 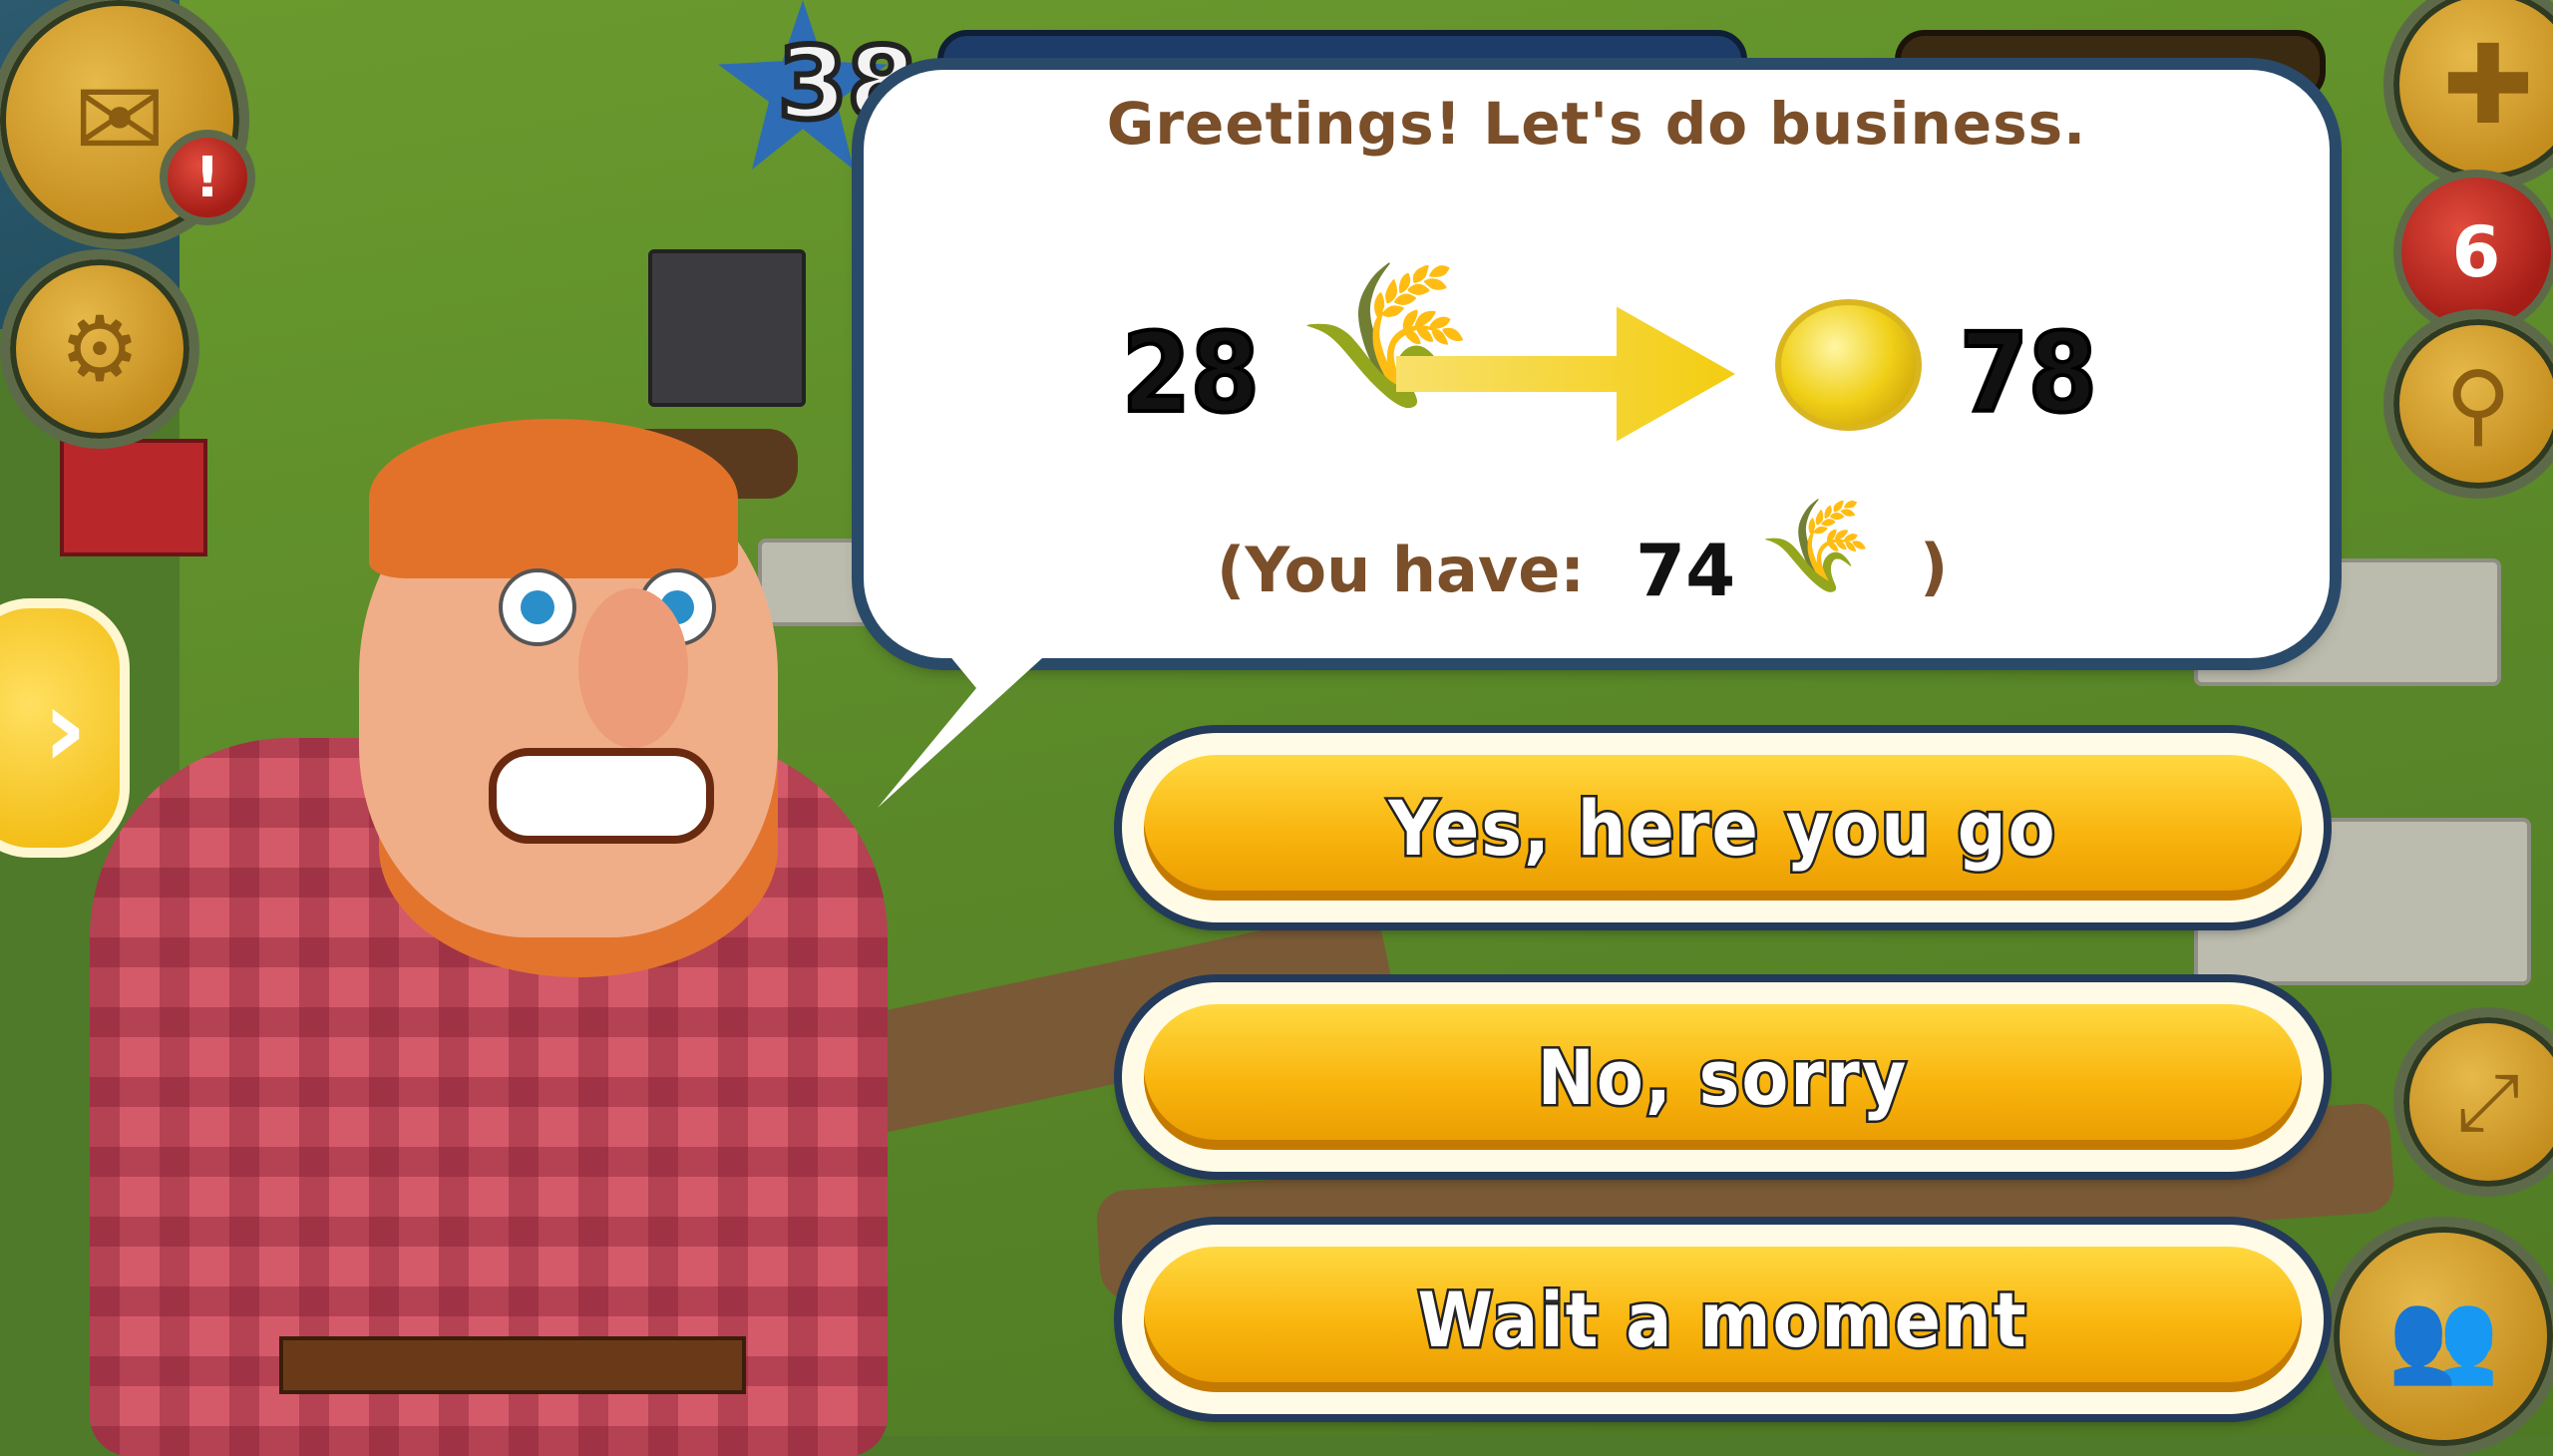 What do you see at coordinates (1935, 567) in the screenshot?
I see `you-have-close-paren: )` at bounding box center [1935, 567].